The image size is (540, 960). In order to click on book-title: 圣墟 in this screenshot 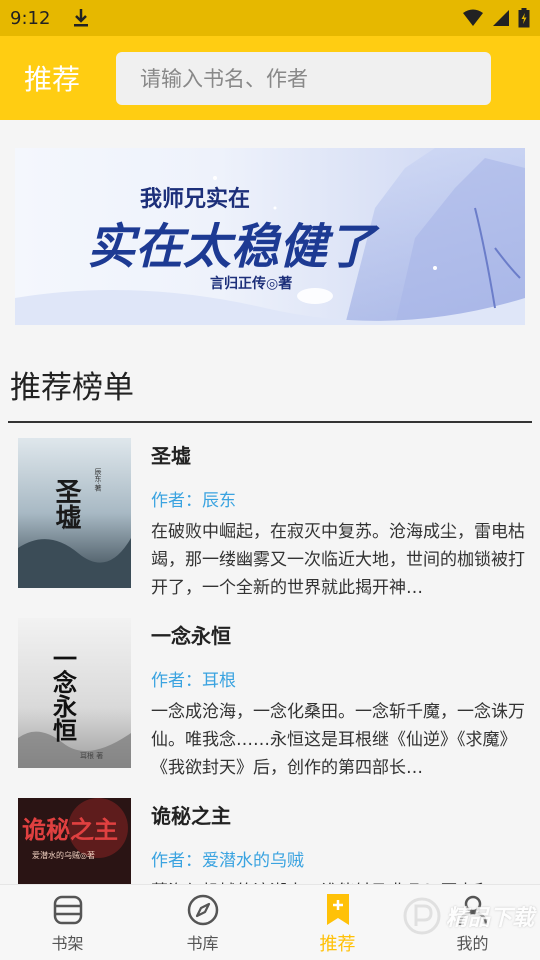, I will do `click(171, 456)`.